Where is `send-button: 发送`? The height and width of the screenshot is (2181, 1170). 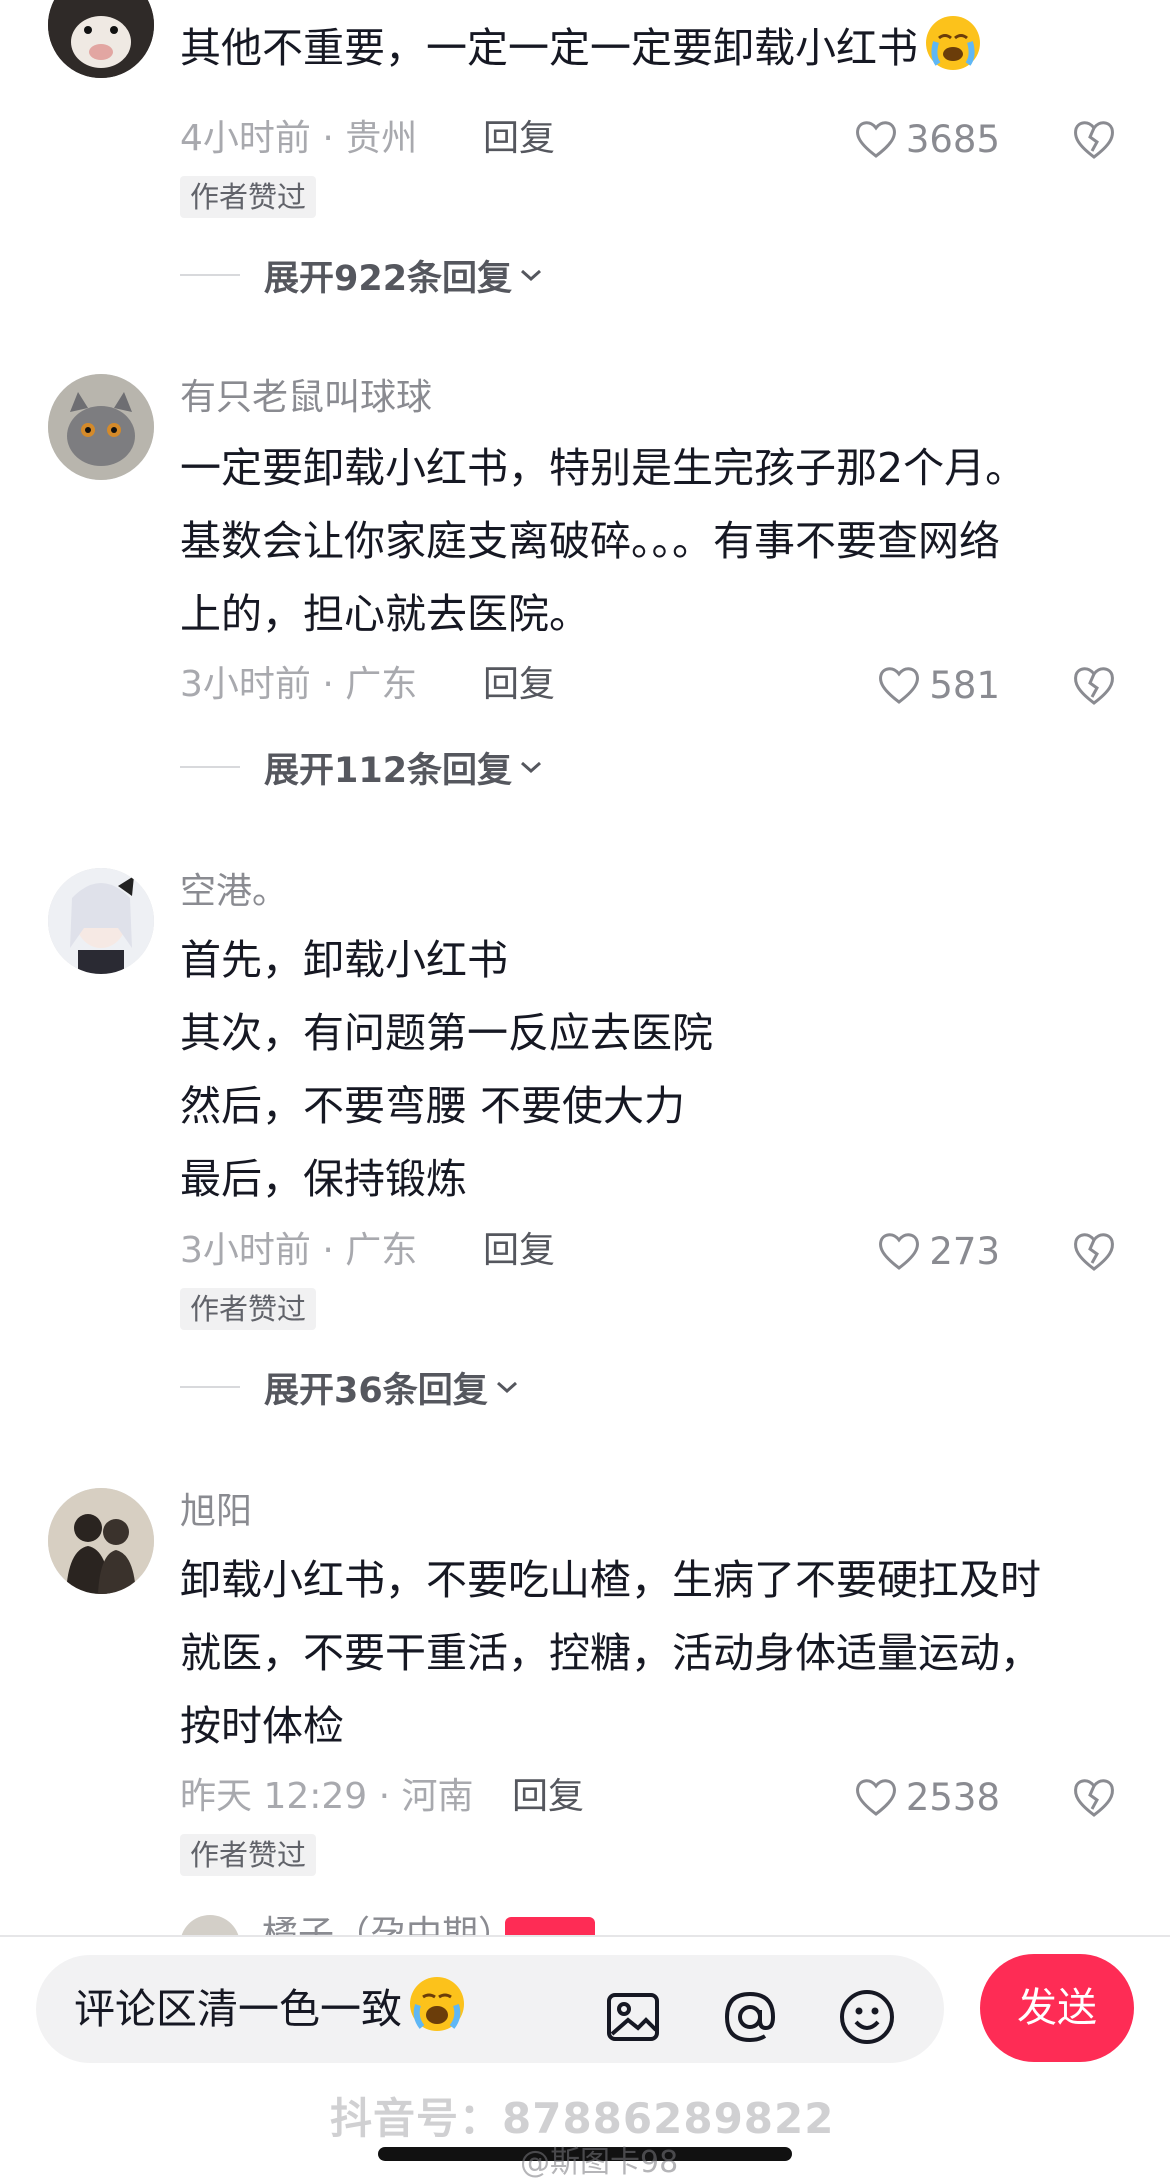 send-button: 发送 is located at coordinates (1057, 2008).